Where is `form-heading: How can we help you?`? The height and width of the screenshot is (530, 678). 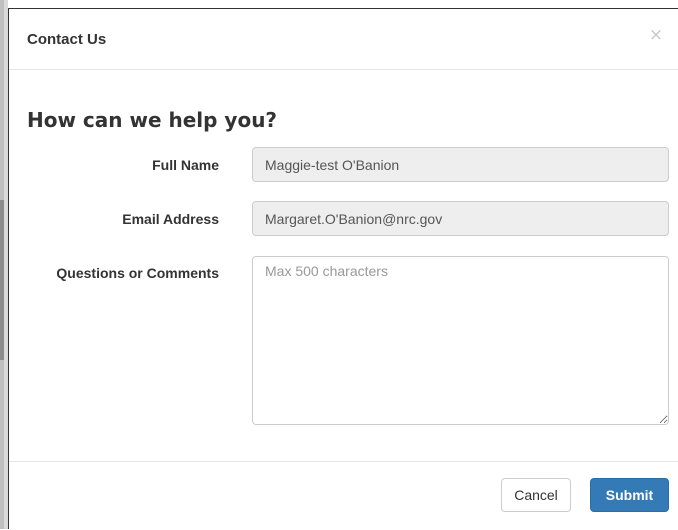 form-heading: How can we help you? is located at coordinates (152, 120).